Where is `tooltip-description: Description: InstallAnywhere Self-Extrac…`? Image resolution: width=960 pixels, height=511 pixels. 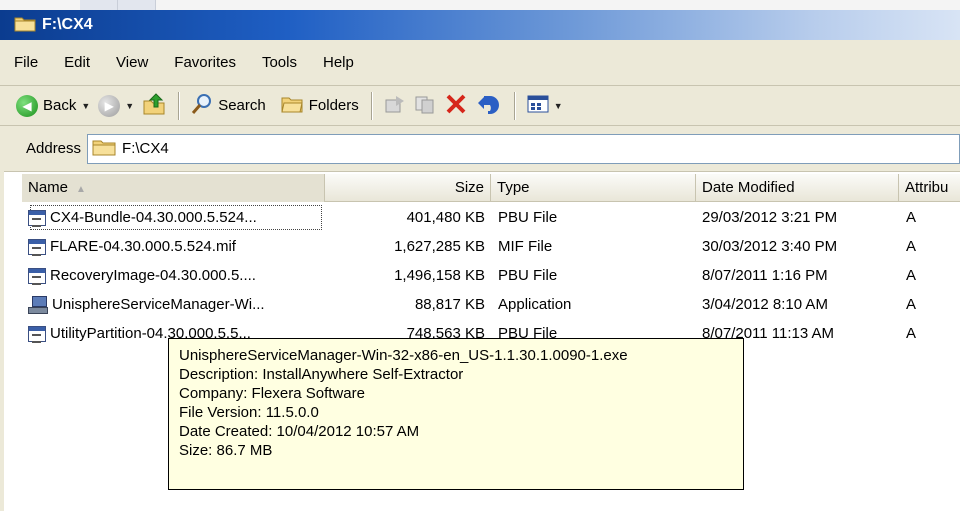 tooltip-description: Description: InstallAnywhere Self-Extrac… is located at coordinates (321, 374).